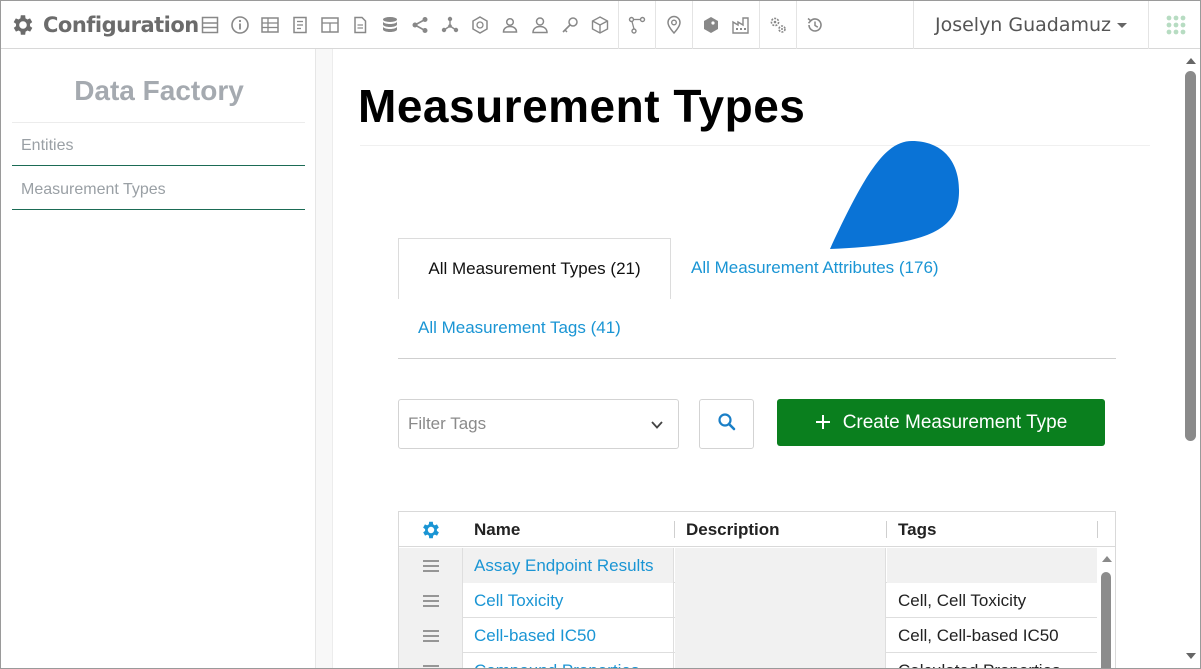 The image size is (1201, 669). What do you see at coordinates (1106, 620) in the screenshot?
I see `grid-scroll-thumb` at bounding box center [1106, 620].